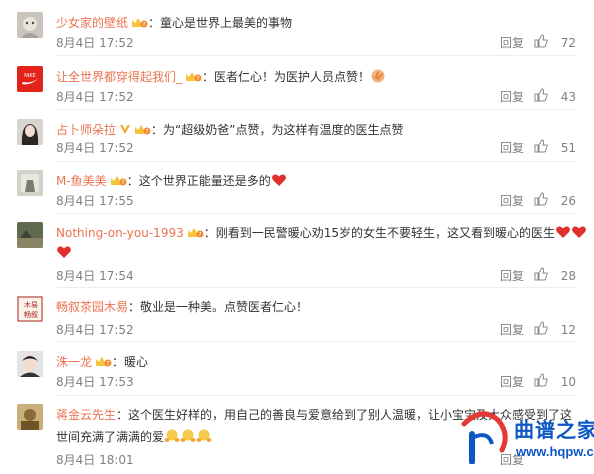  What do you see at coordinates (484, 437) in the screenshot?
I see `watermark-logo-icon` at bounding box center [484, 437].